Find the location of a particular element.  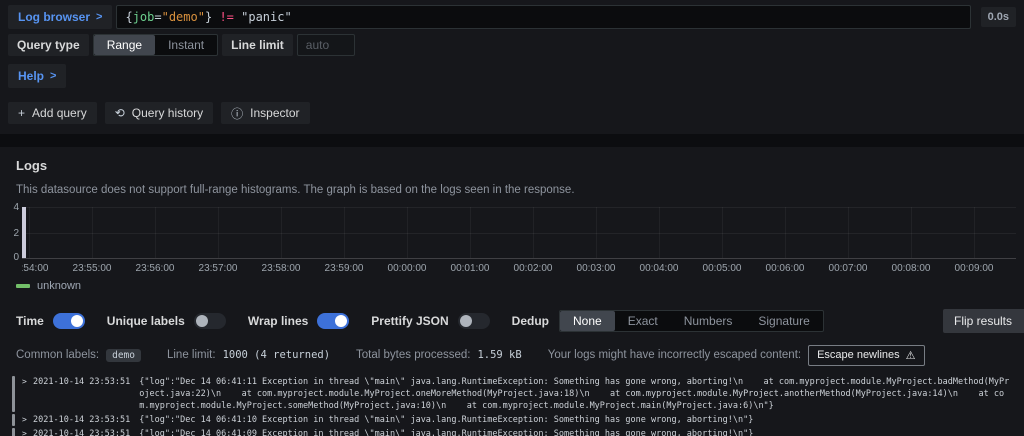

legend-label: unknown is located at coordinates (59, 286).